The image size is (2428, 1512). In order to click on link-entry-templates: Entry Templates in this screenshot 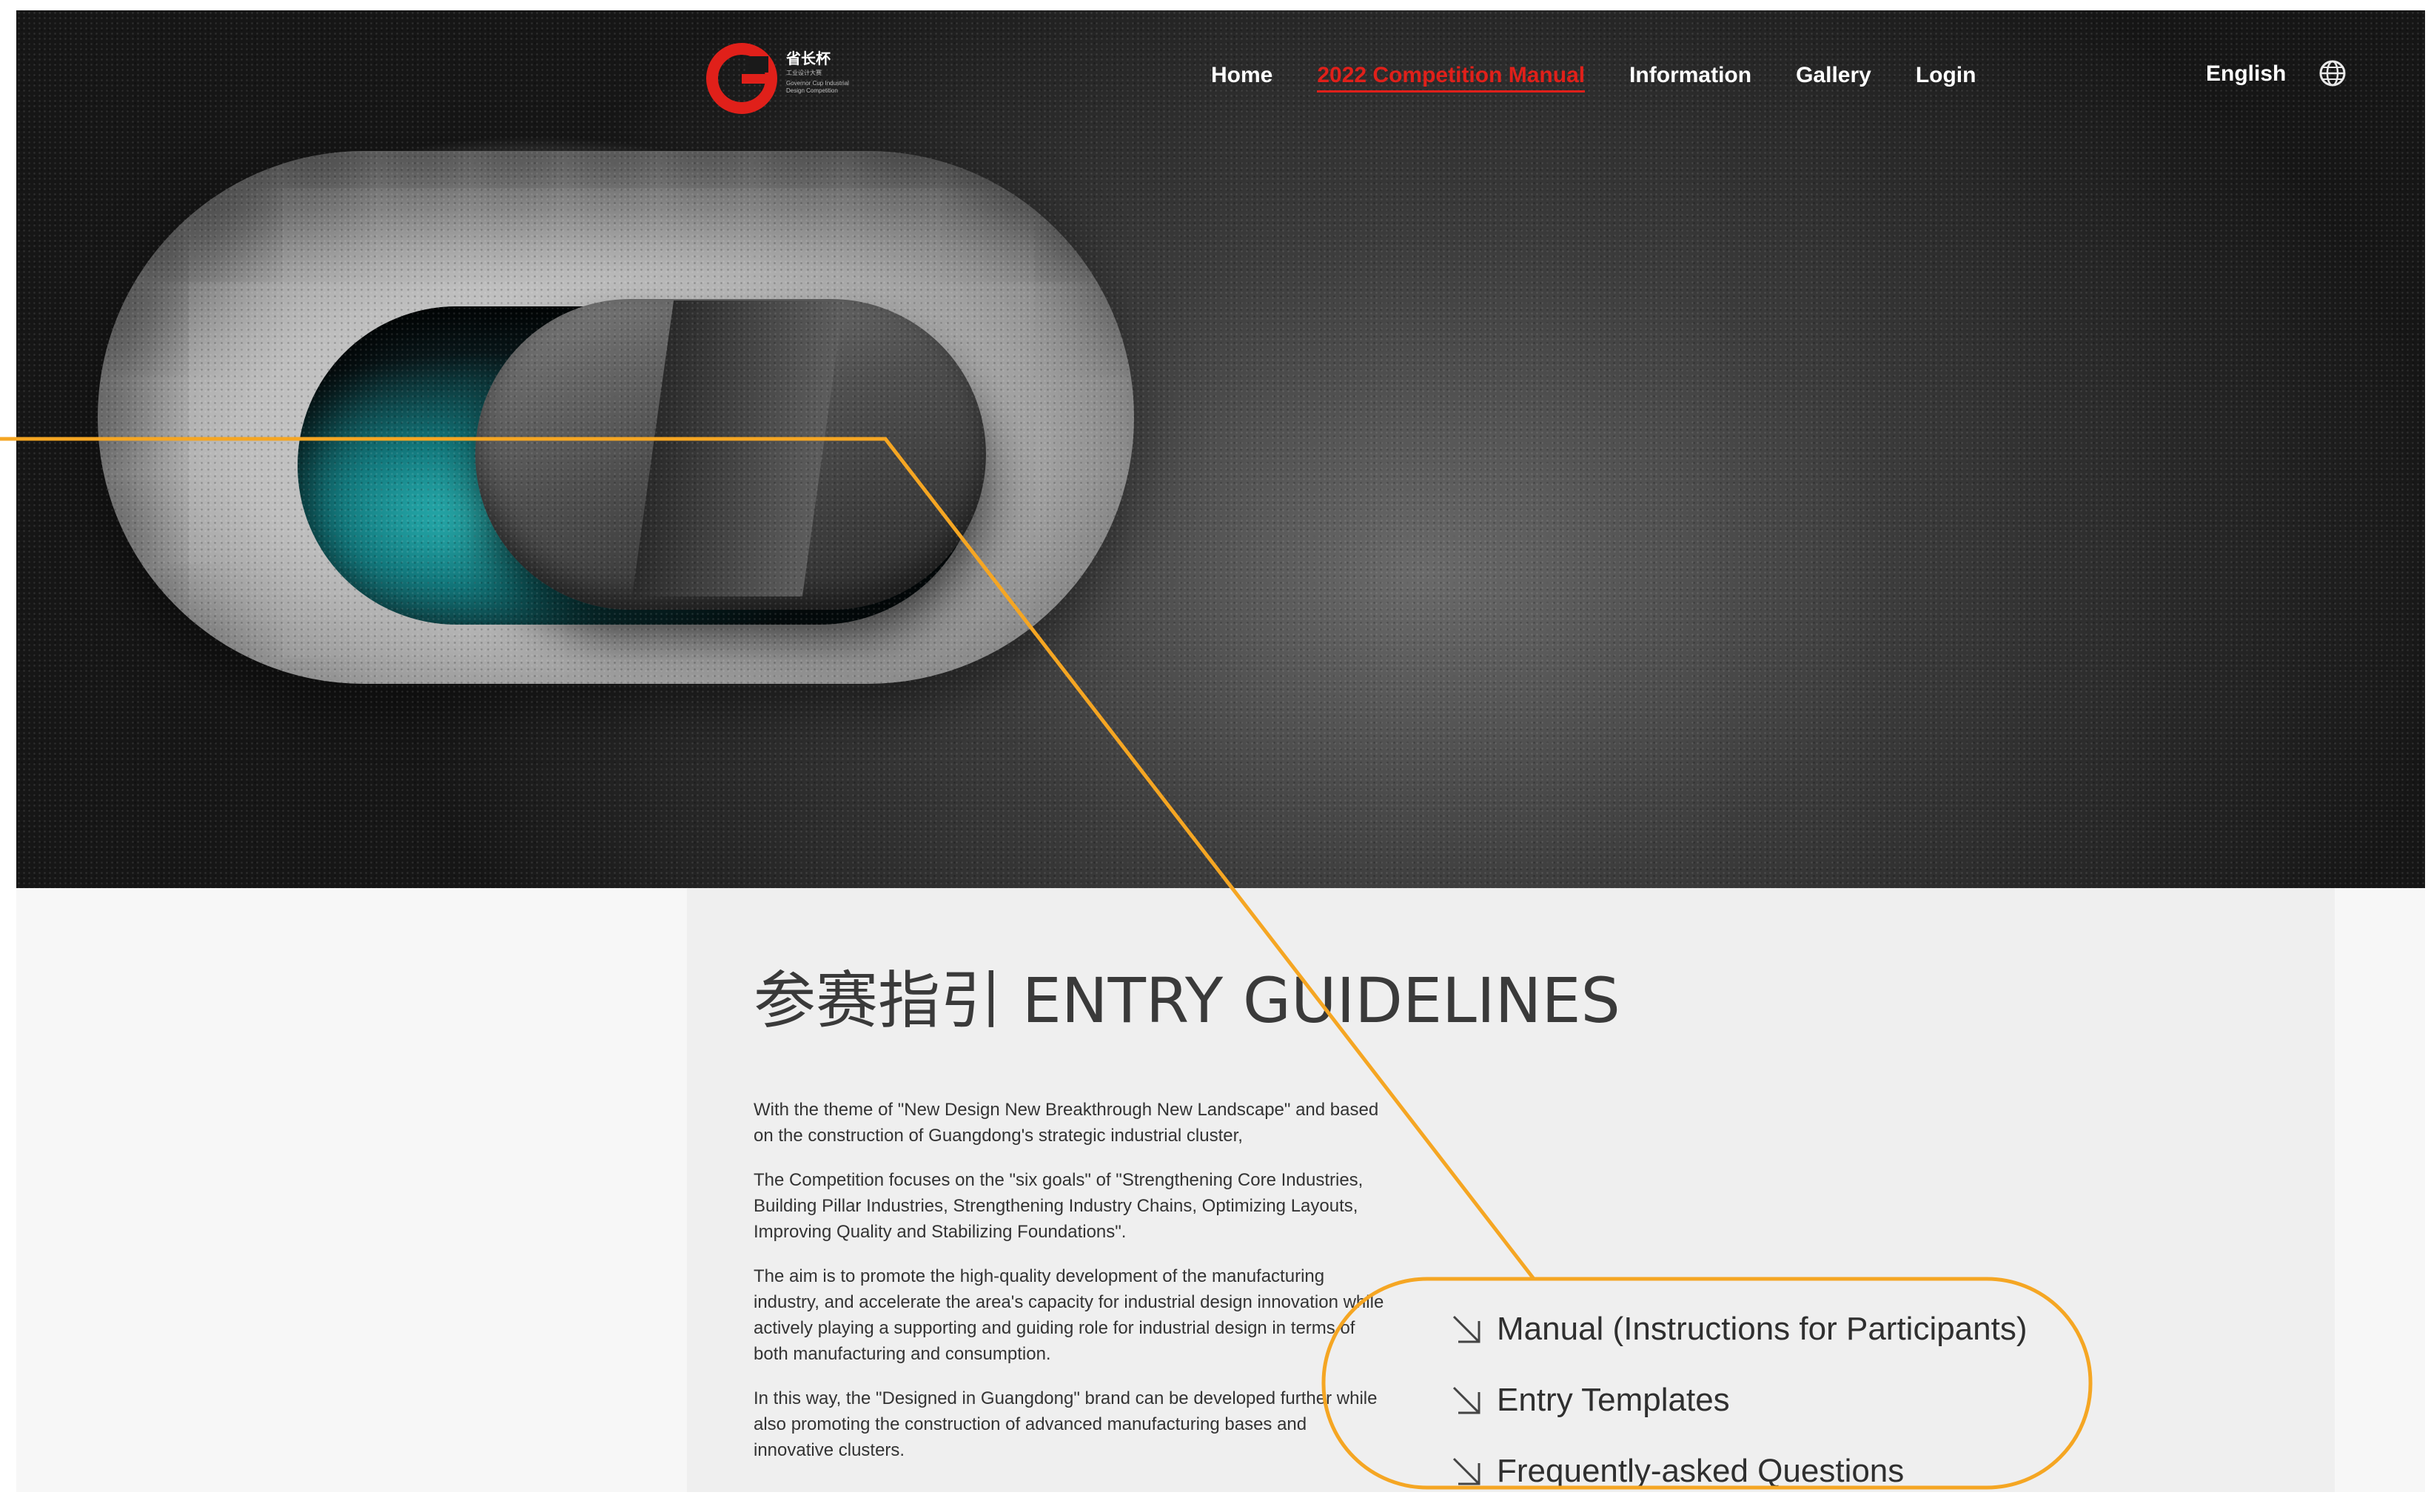, I will do `click(1738, 1400)`.